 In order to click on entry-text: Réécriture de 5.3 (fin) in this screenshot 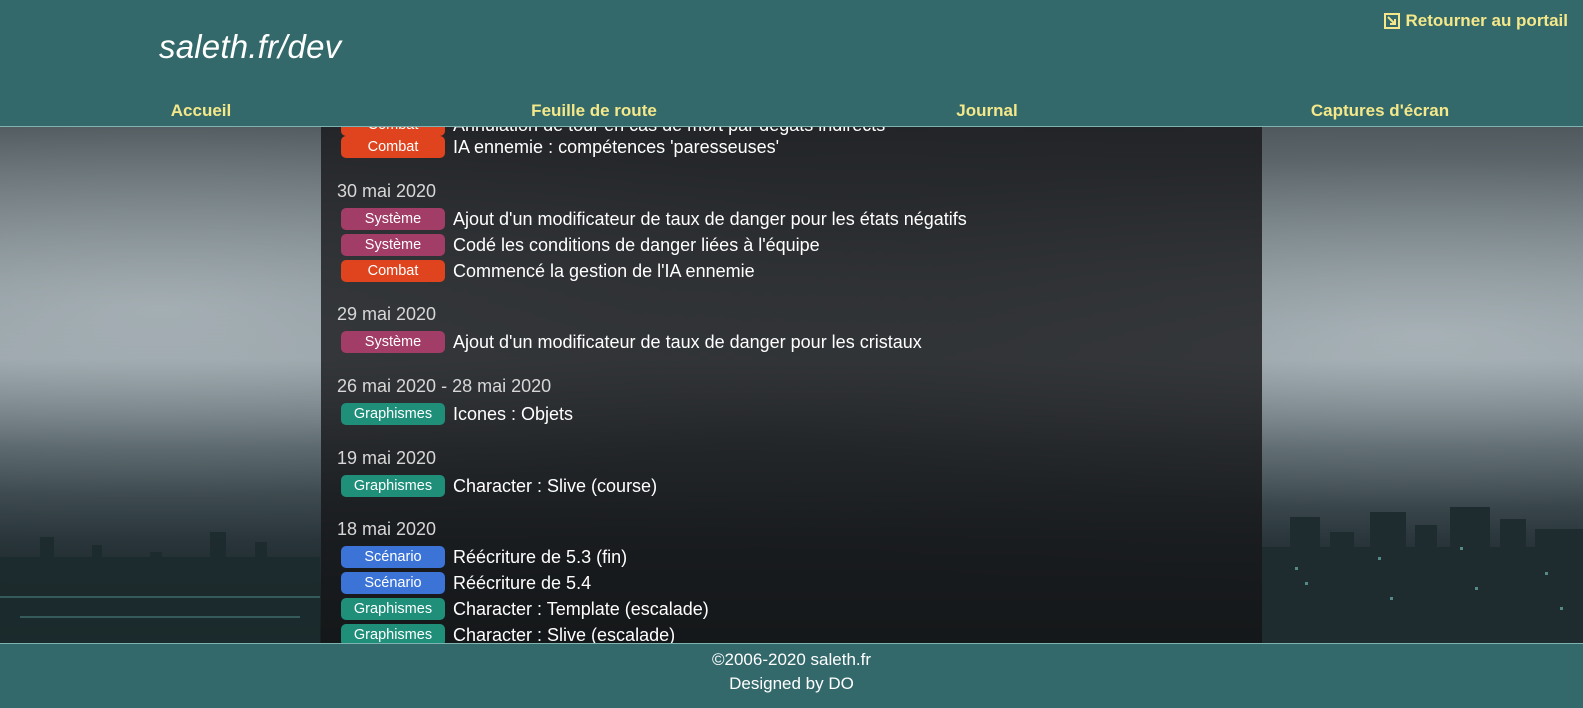, I will do `click(540, 556)`.